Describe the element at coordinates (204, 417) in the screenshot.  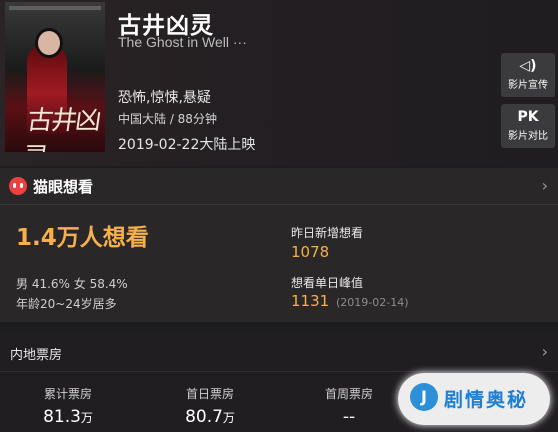
I see `stat-number: 80.7` at that location.